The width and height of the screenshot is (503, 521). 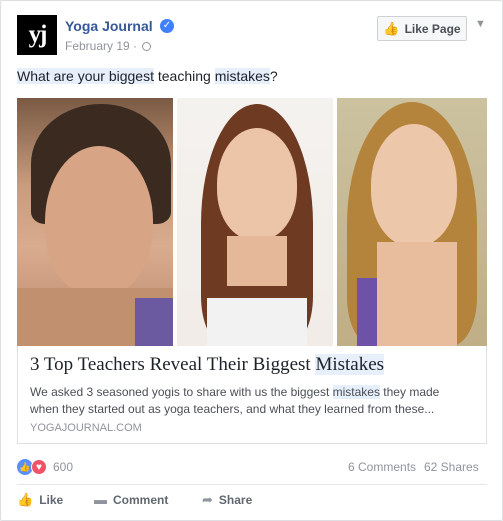 What do you see at coordinates (242, 76) in the screenshot?
I see `post-text-highlight-2: mistakes` at bounding box center [242, 76].